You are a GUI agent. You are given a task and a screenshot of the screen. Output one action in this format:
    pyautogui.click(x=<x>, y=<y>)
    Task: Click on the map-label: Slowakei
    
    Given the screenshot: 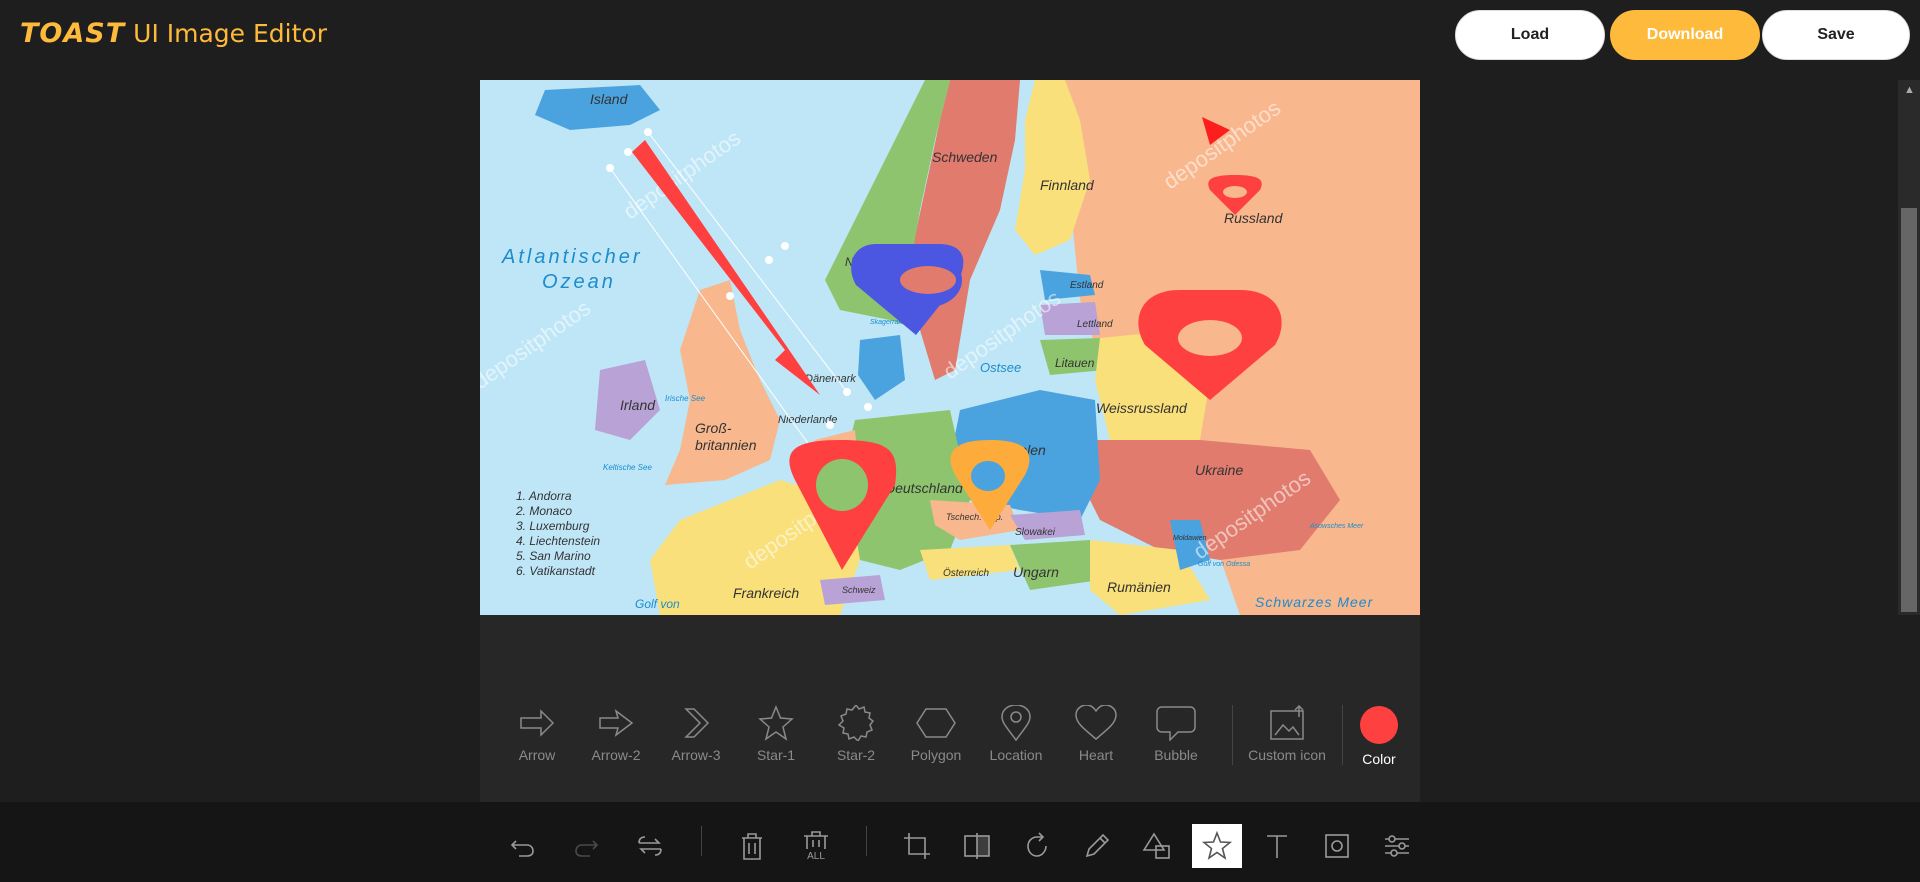 What is the action you would take?
    pyautogui.click(x=1035, y=532)
    